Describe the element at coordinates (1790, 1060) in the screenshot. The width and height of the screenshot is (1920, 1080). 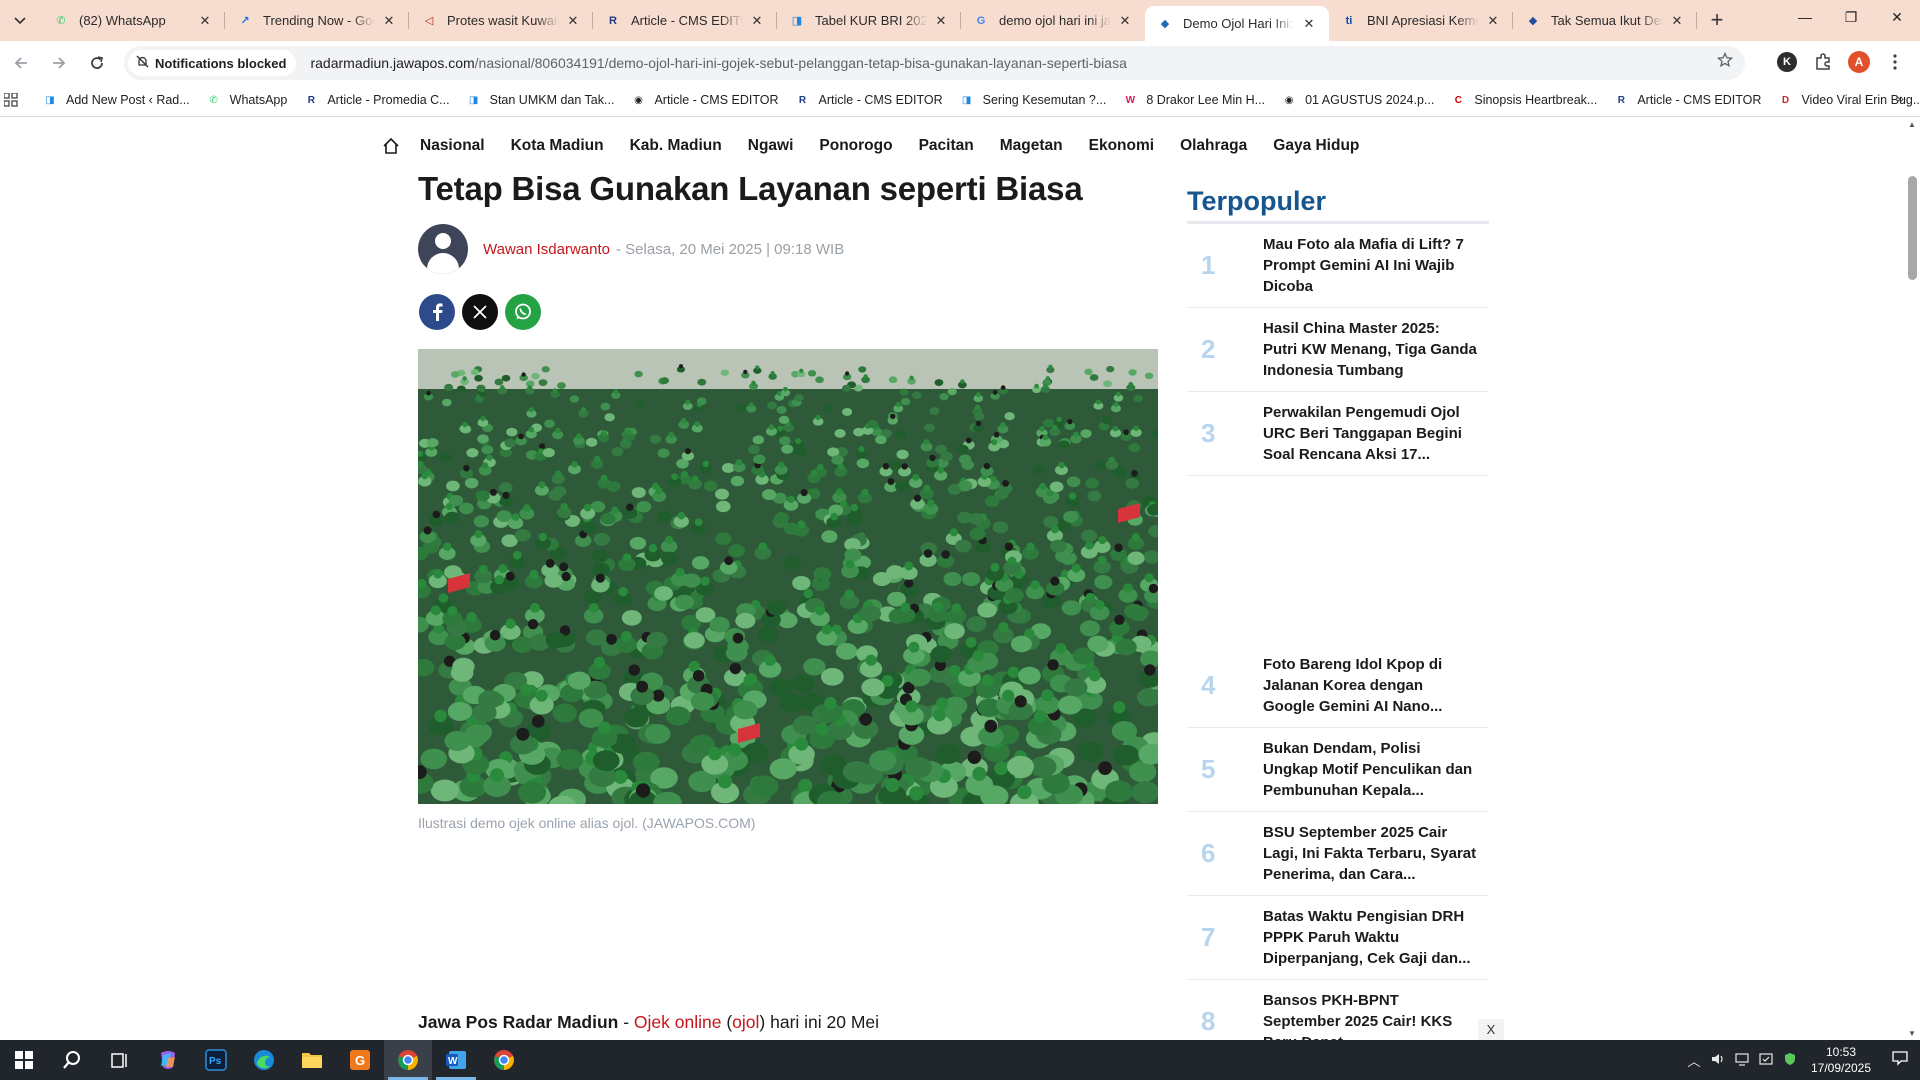
I see `security-shield-icon` at that location.